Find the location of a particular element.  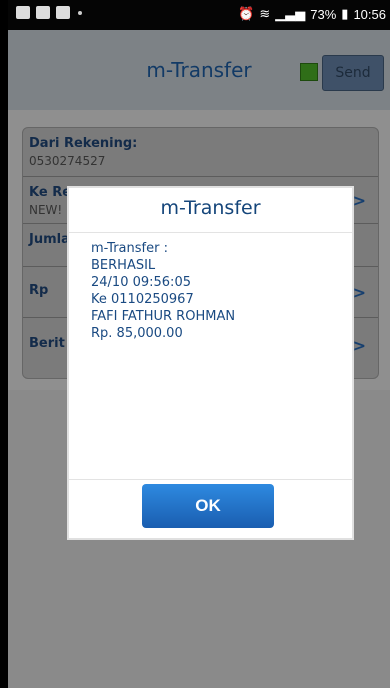

media-notification-icon is located at coordinates (43, 12).